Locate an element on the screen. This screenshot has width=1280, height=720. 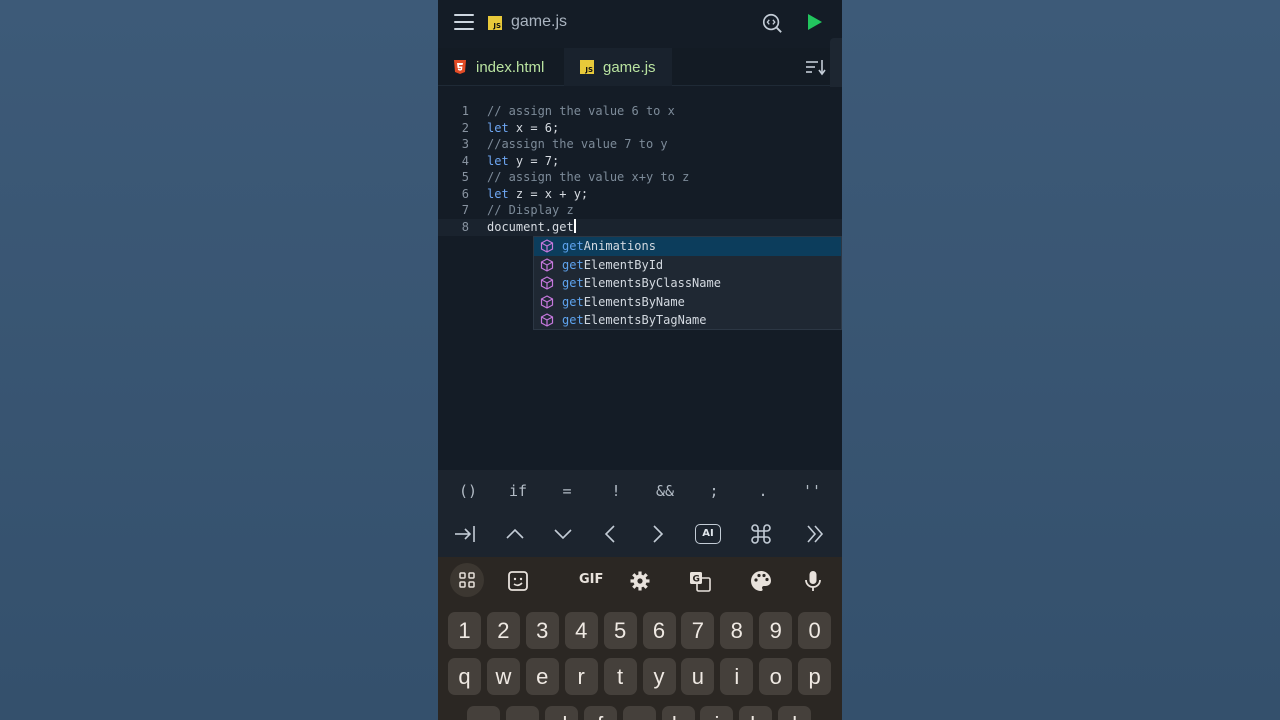
key-t: t is located at coordinates (620, 676).